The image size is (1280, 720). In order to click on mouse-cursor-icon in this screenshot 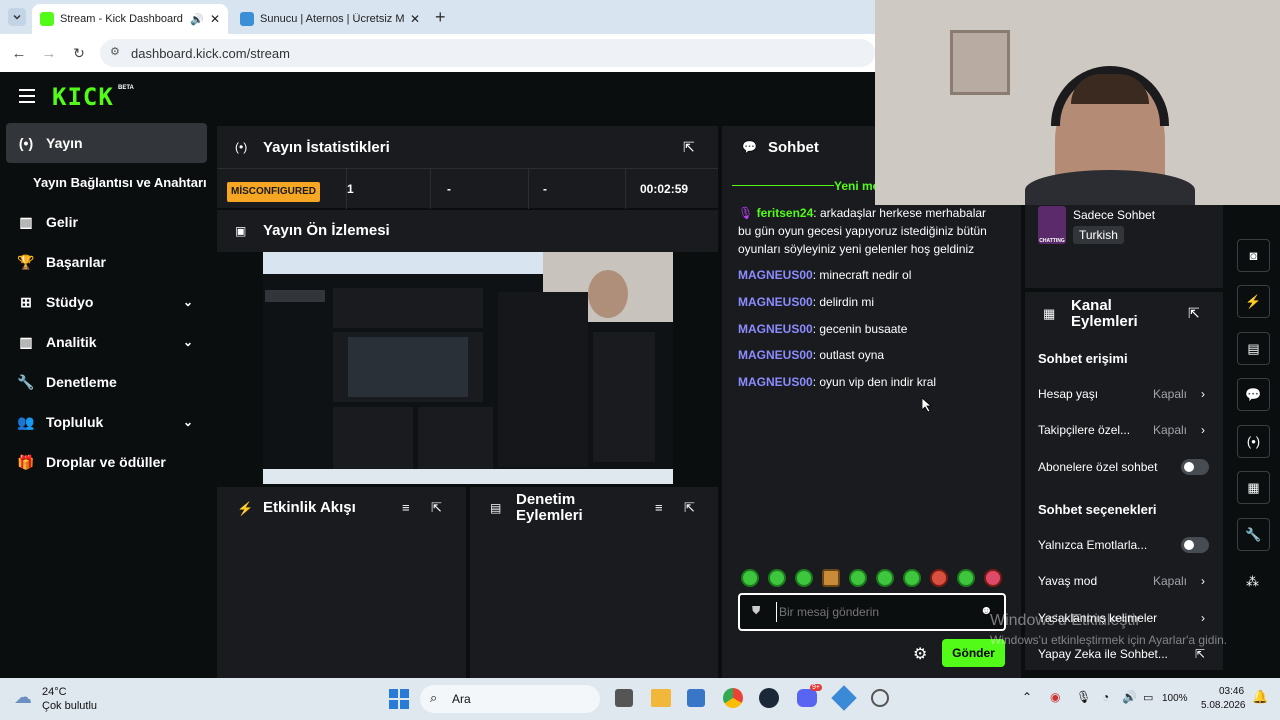, I will do `click(927, 405)`.